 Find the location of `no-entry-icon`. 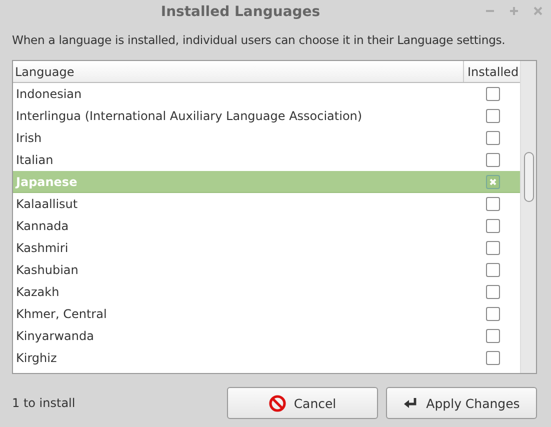

no-entry-icon is located at coordinates (277, 403).